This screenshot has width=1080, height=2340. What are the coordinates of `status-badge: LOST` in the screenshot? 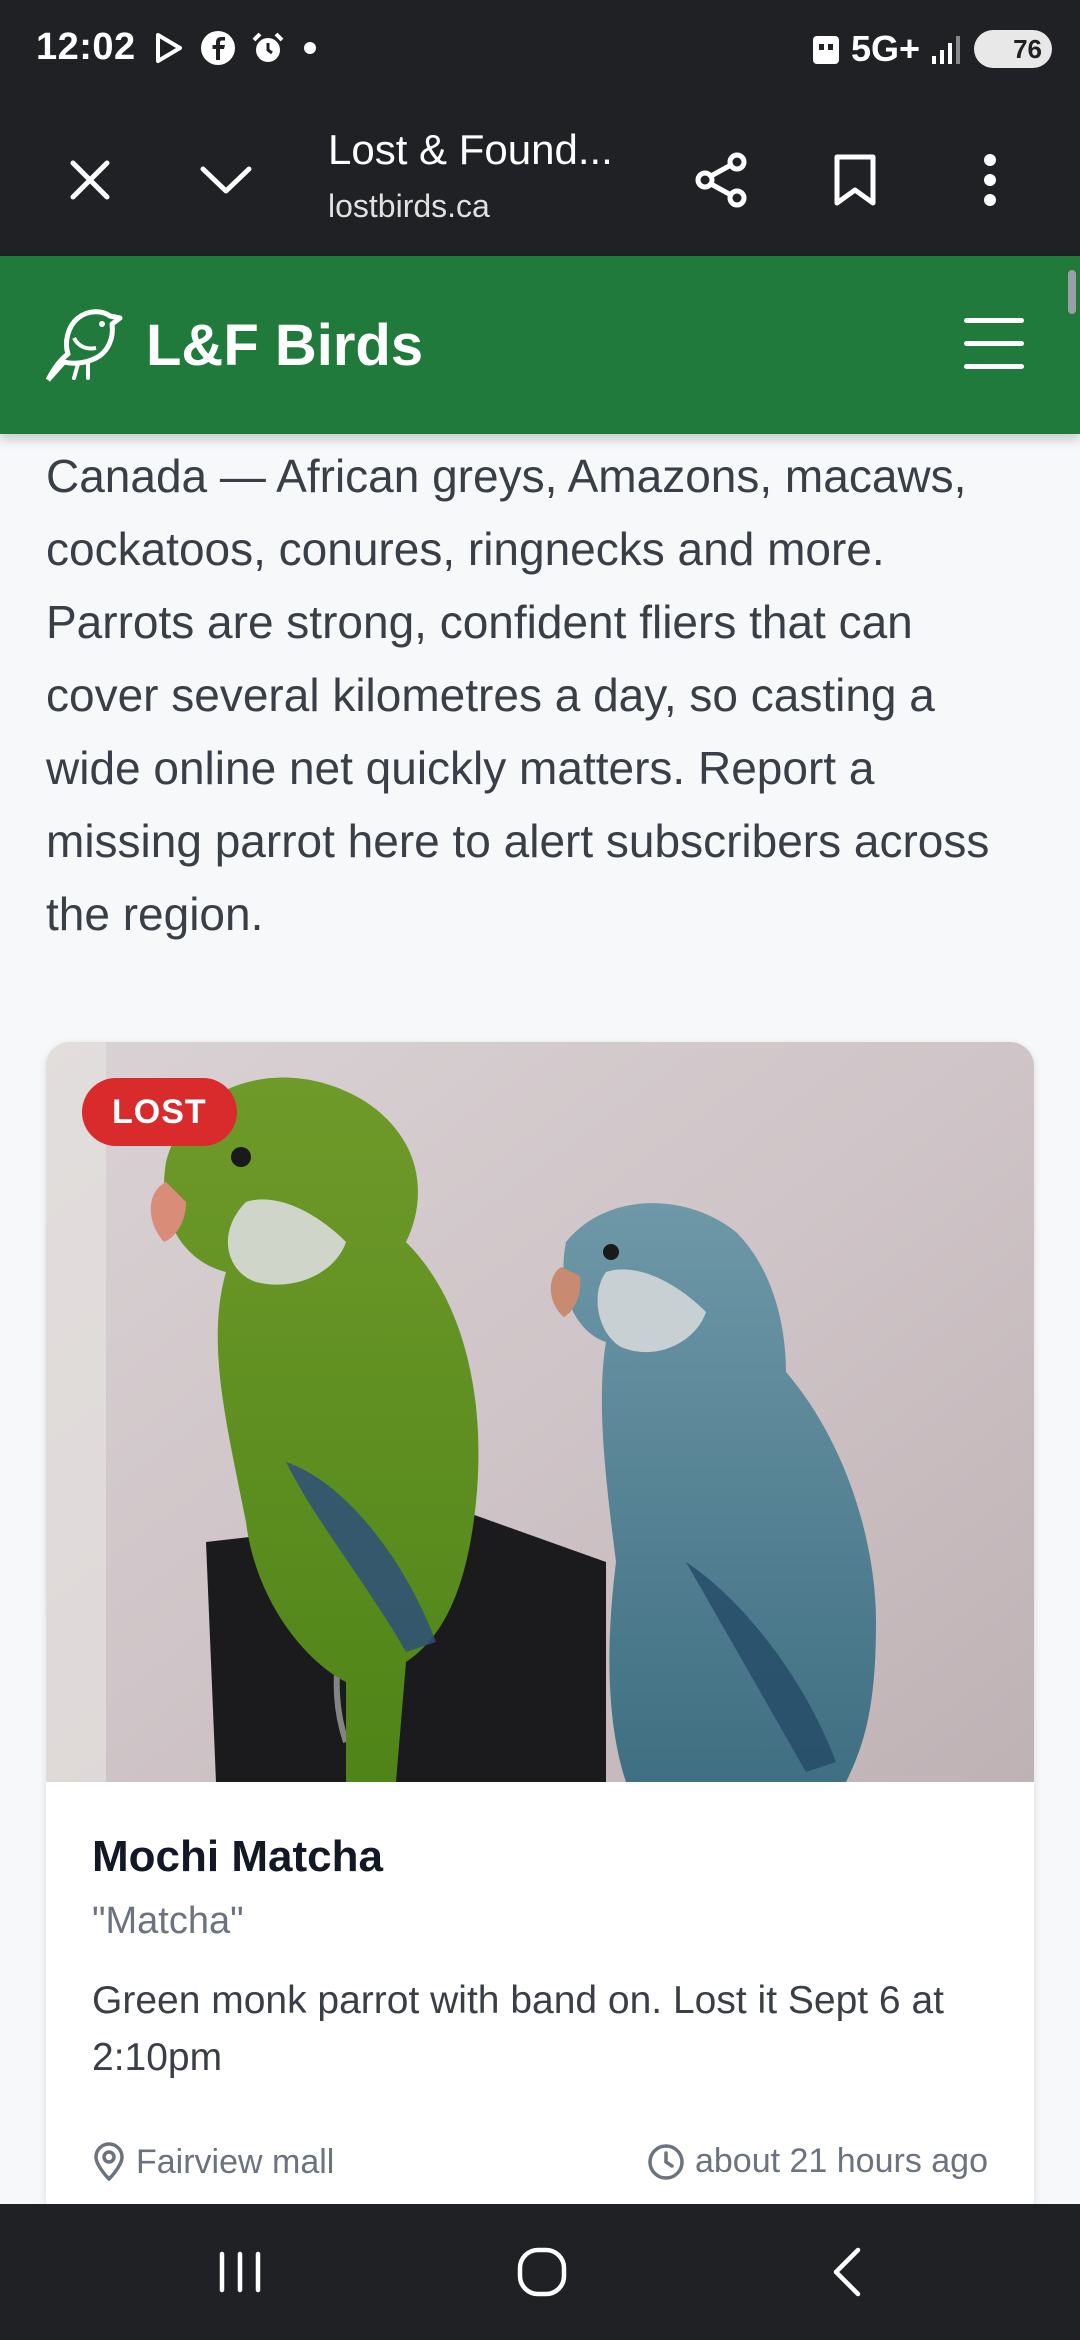 It's located at (159, 1112).